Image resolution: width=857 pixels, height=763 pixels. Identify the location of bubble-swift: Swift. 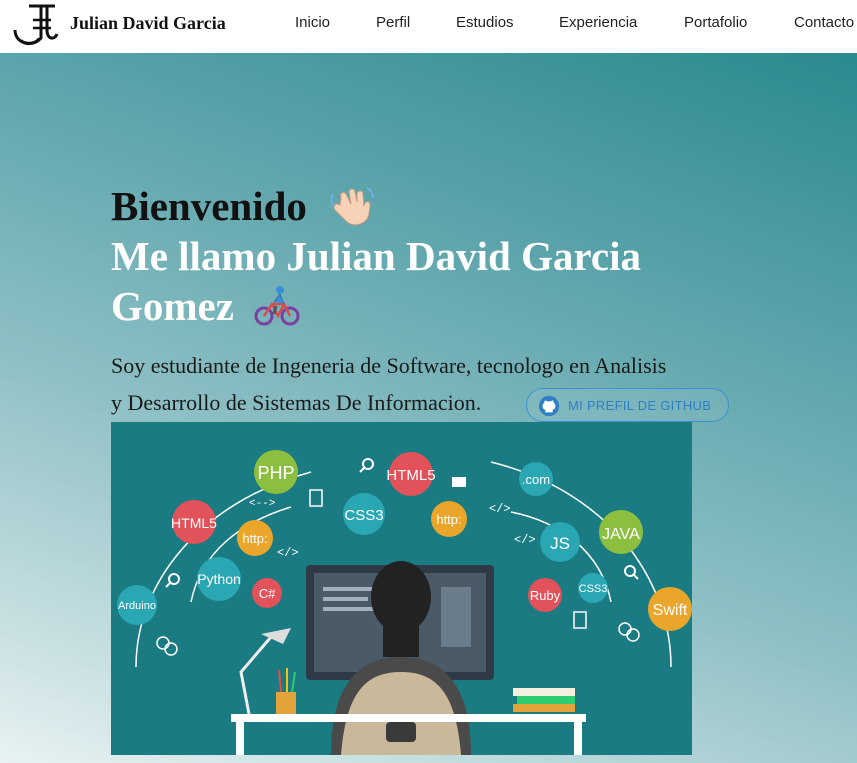
(670, 609).